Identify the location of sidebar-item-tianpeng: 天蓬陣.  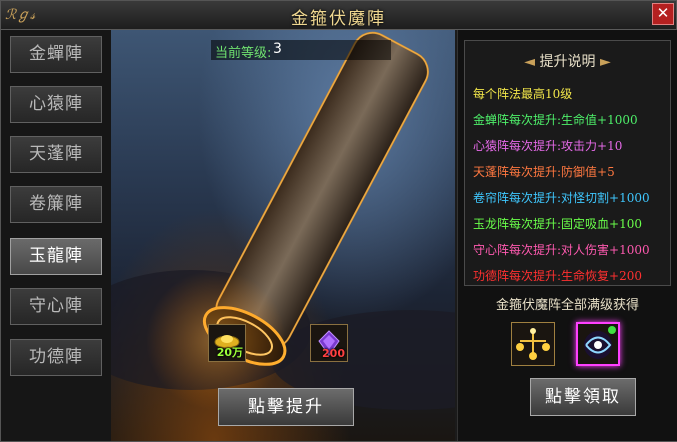
(56, 154).